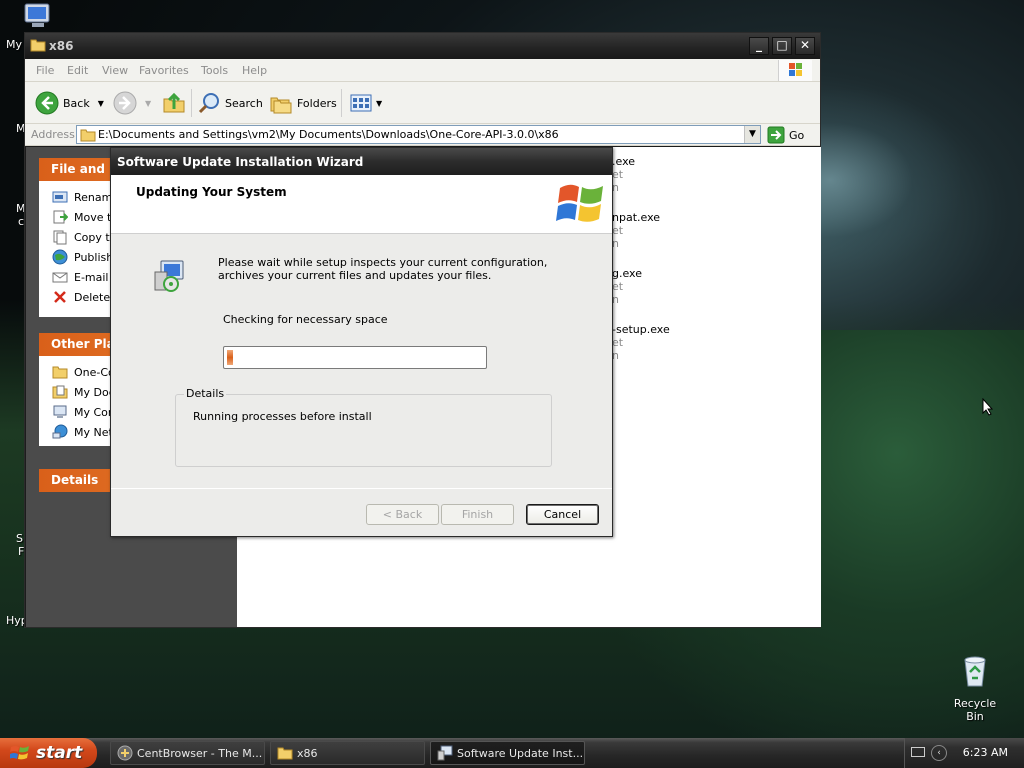 Image resolution: width=1024 pixels, height=768 pixels. I want to click on my-documents-icon, so click(60, 392).